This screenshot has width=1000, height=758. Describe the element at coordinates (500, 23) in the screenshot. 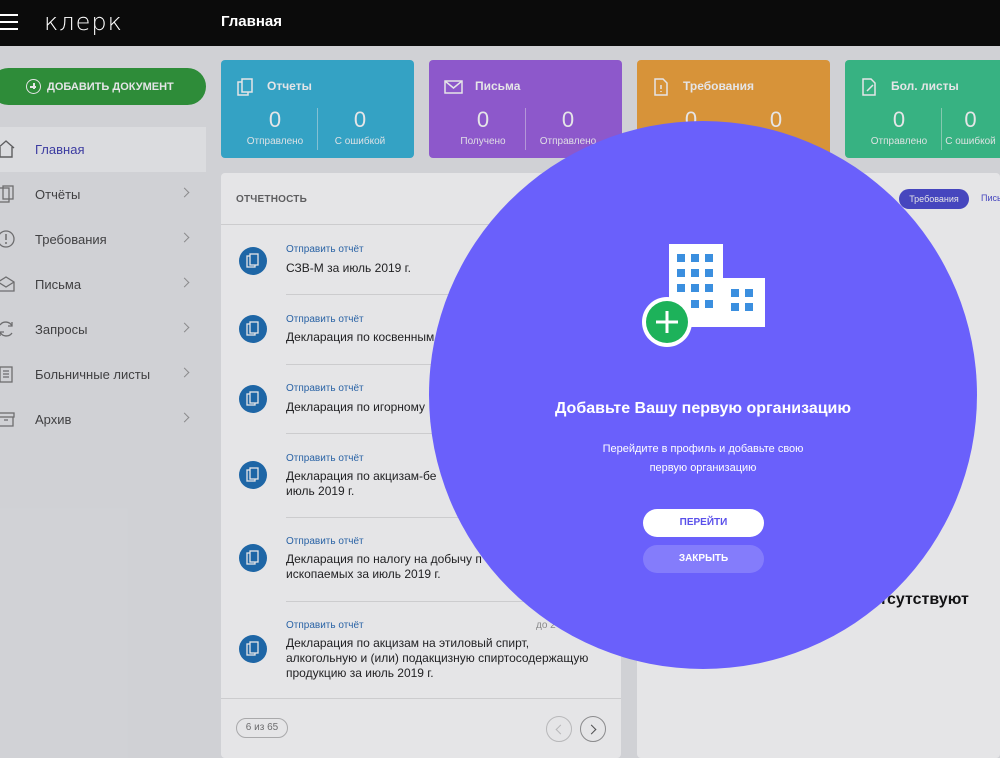

I see `top-bar: клерк Главная` at that location.